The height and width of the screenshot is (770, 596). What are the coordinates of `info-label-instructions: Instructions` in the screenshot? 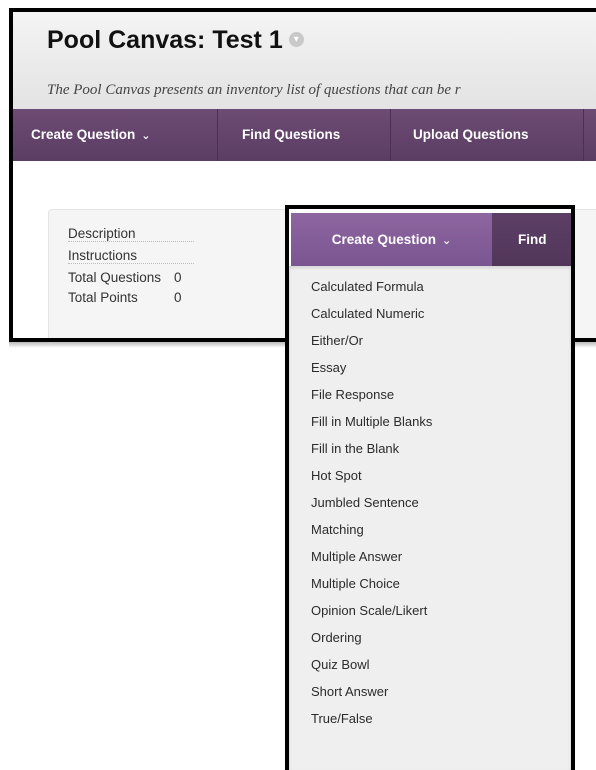 It's located at (131, 256).